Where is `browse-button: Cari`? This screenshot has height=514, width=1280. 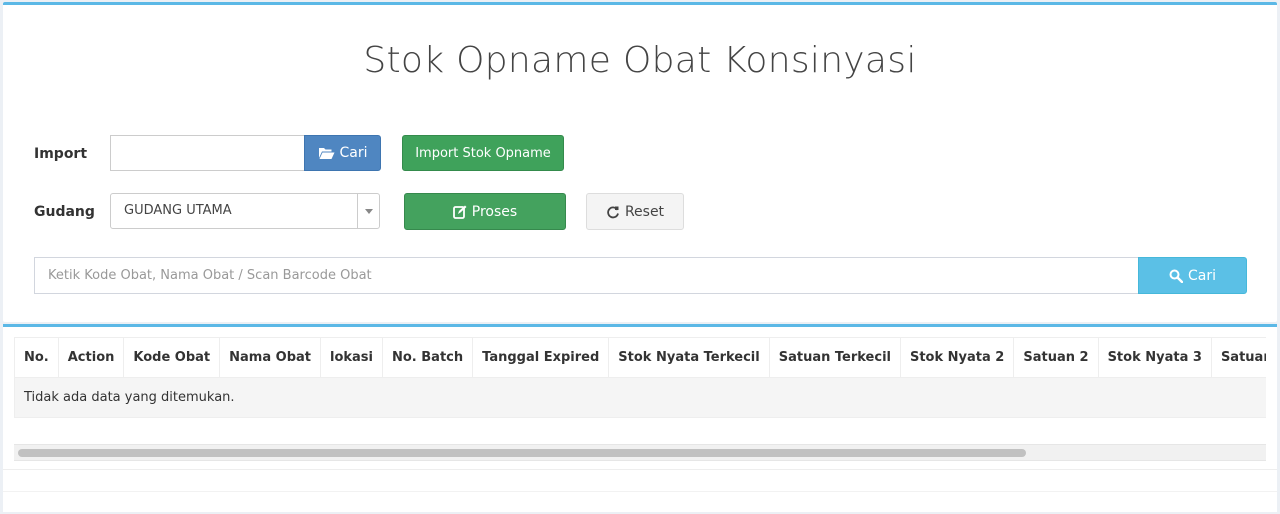
browse-button: Cari is located at coordinates (342, 153).